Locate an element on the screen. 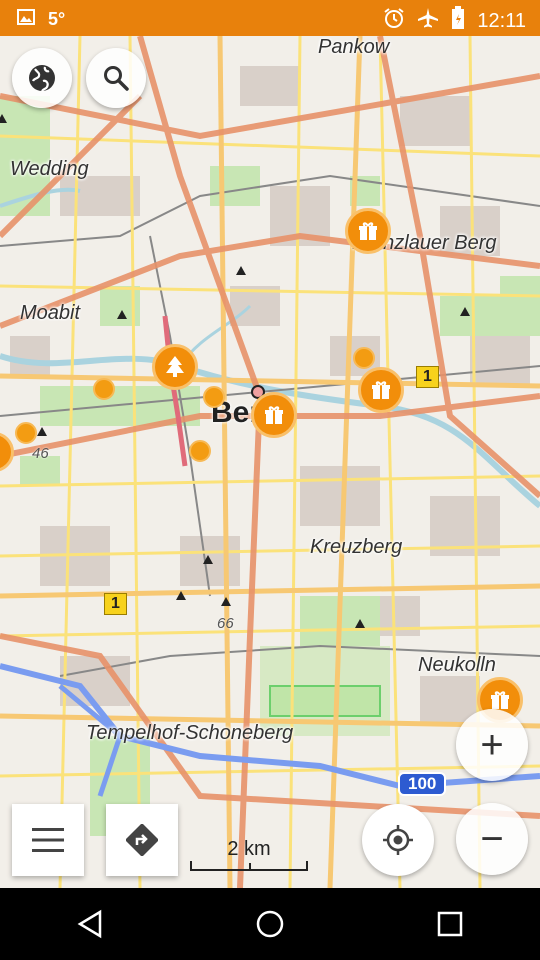 This screenshot has width=540, height=960. tree-marker is located at coordinates (175, 367).